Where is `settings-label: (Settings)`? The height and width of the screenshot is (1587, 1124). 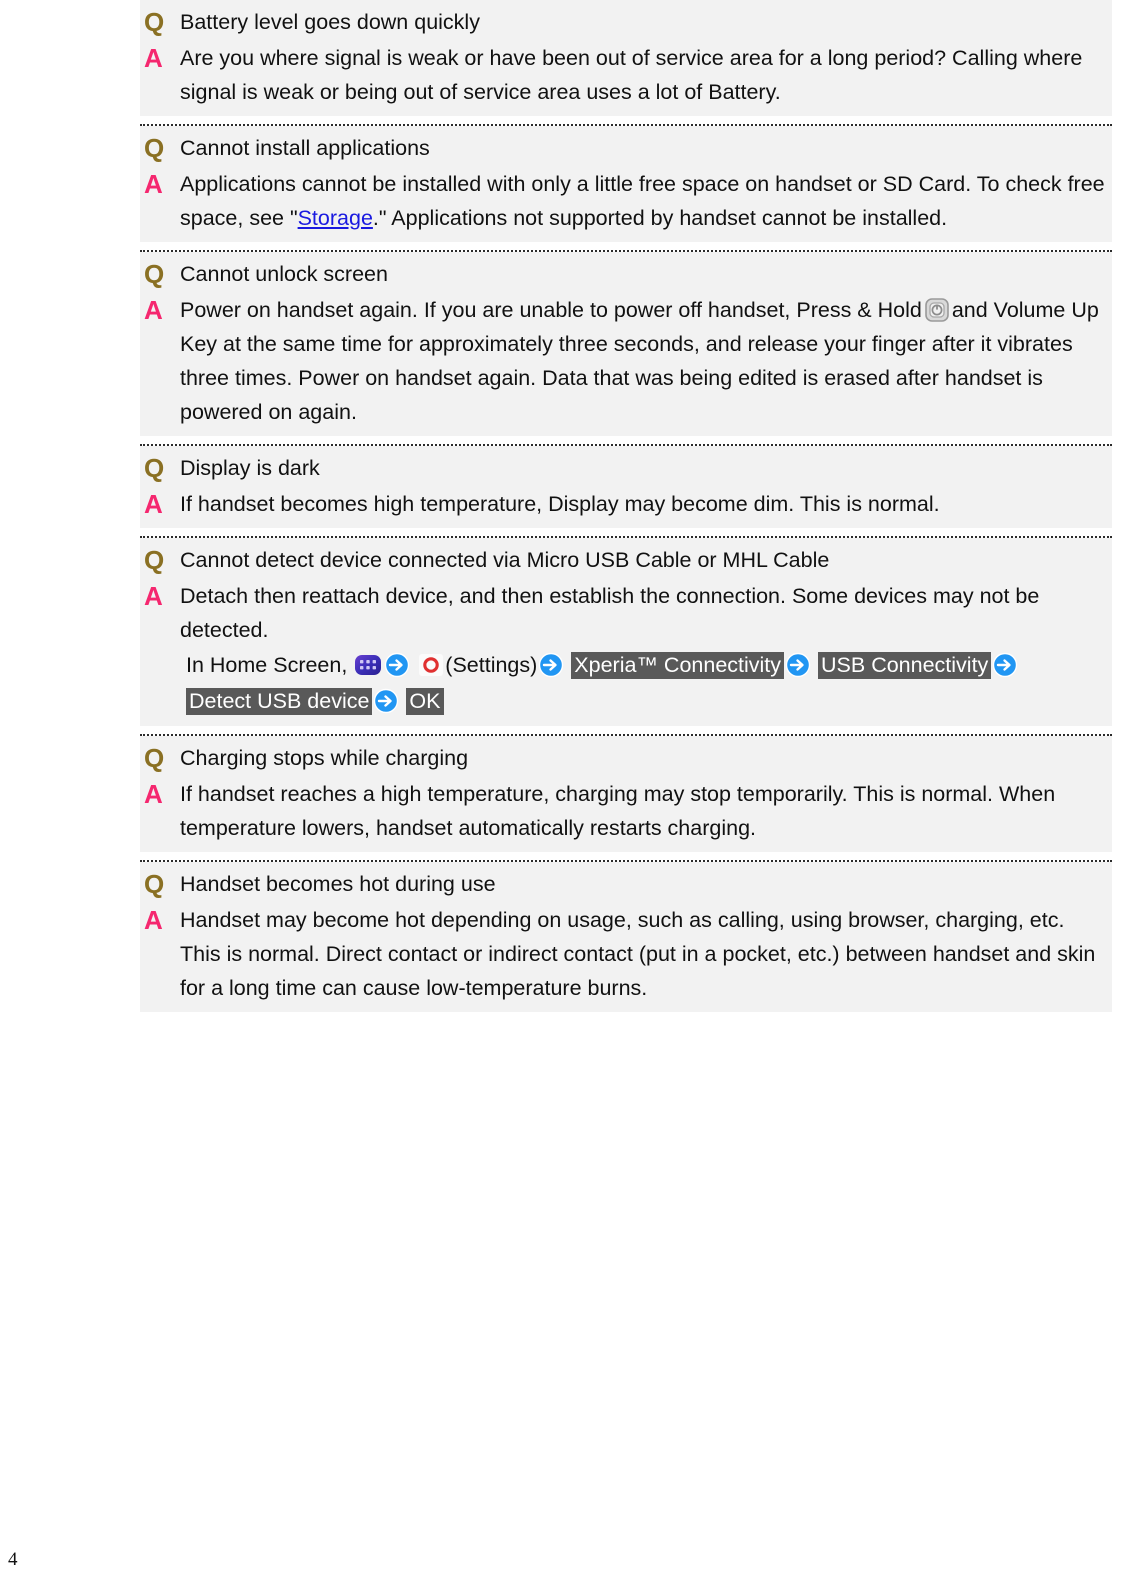 settings-label: (Settings) is located at coordinates (491, 665).